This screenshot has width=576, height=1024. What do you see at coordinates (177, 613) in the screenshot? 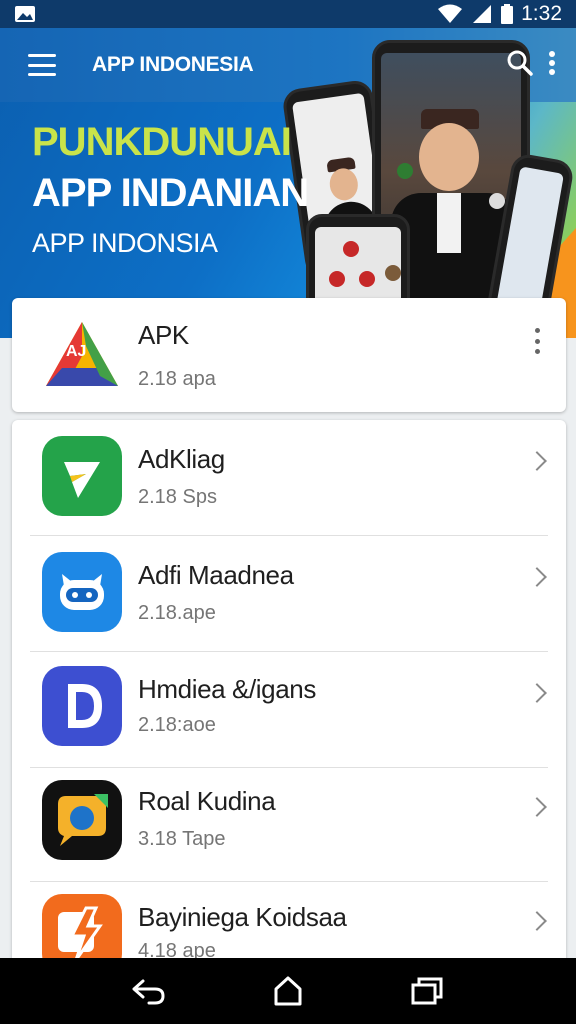
I see `app-size: 2.18.ape` at bounding box center [177, 613].